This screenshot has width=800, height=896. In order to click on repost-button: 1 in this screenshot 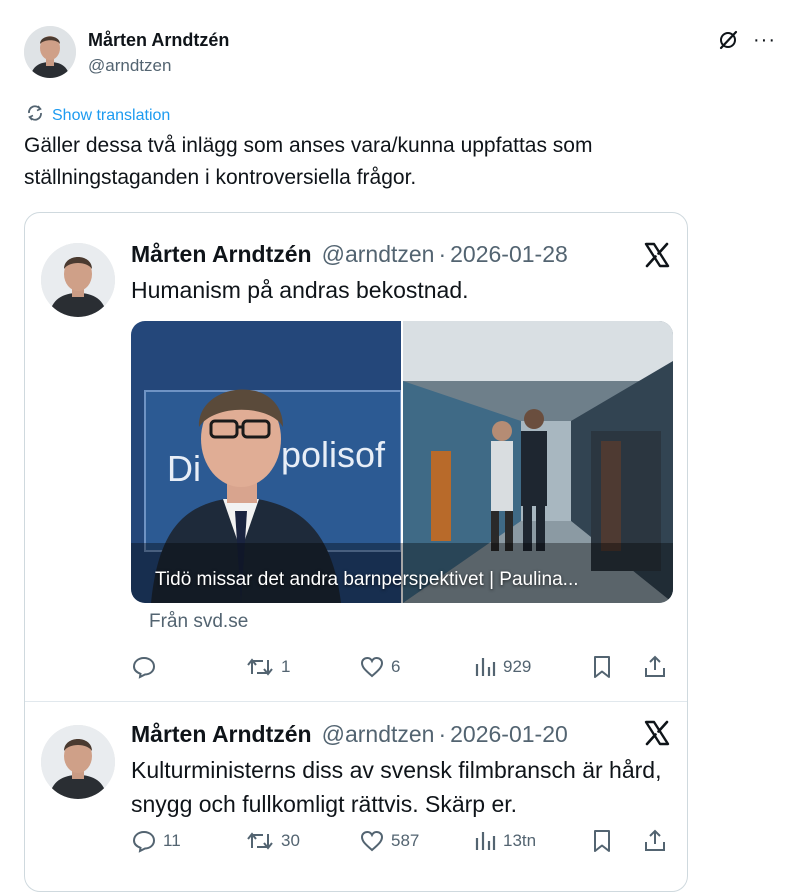, I will do `click(267, 667)`.